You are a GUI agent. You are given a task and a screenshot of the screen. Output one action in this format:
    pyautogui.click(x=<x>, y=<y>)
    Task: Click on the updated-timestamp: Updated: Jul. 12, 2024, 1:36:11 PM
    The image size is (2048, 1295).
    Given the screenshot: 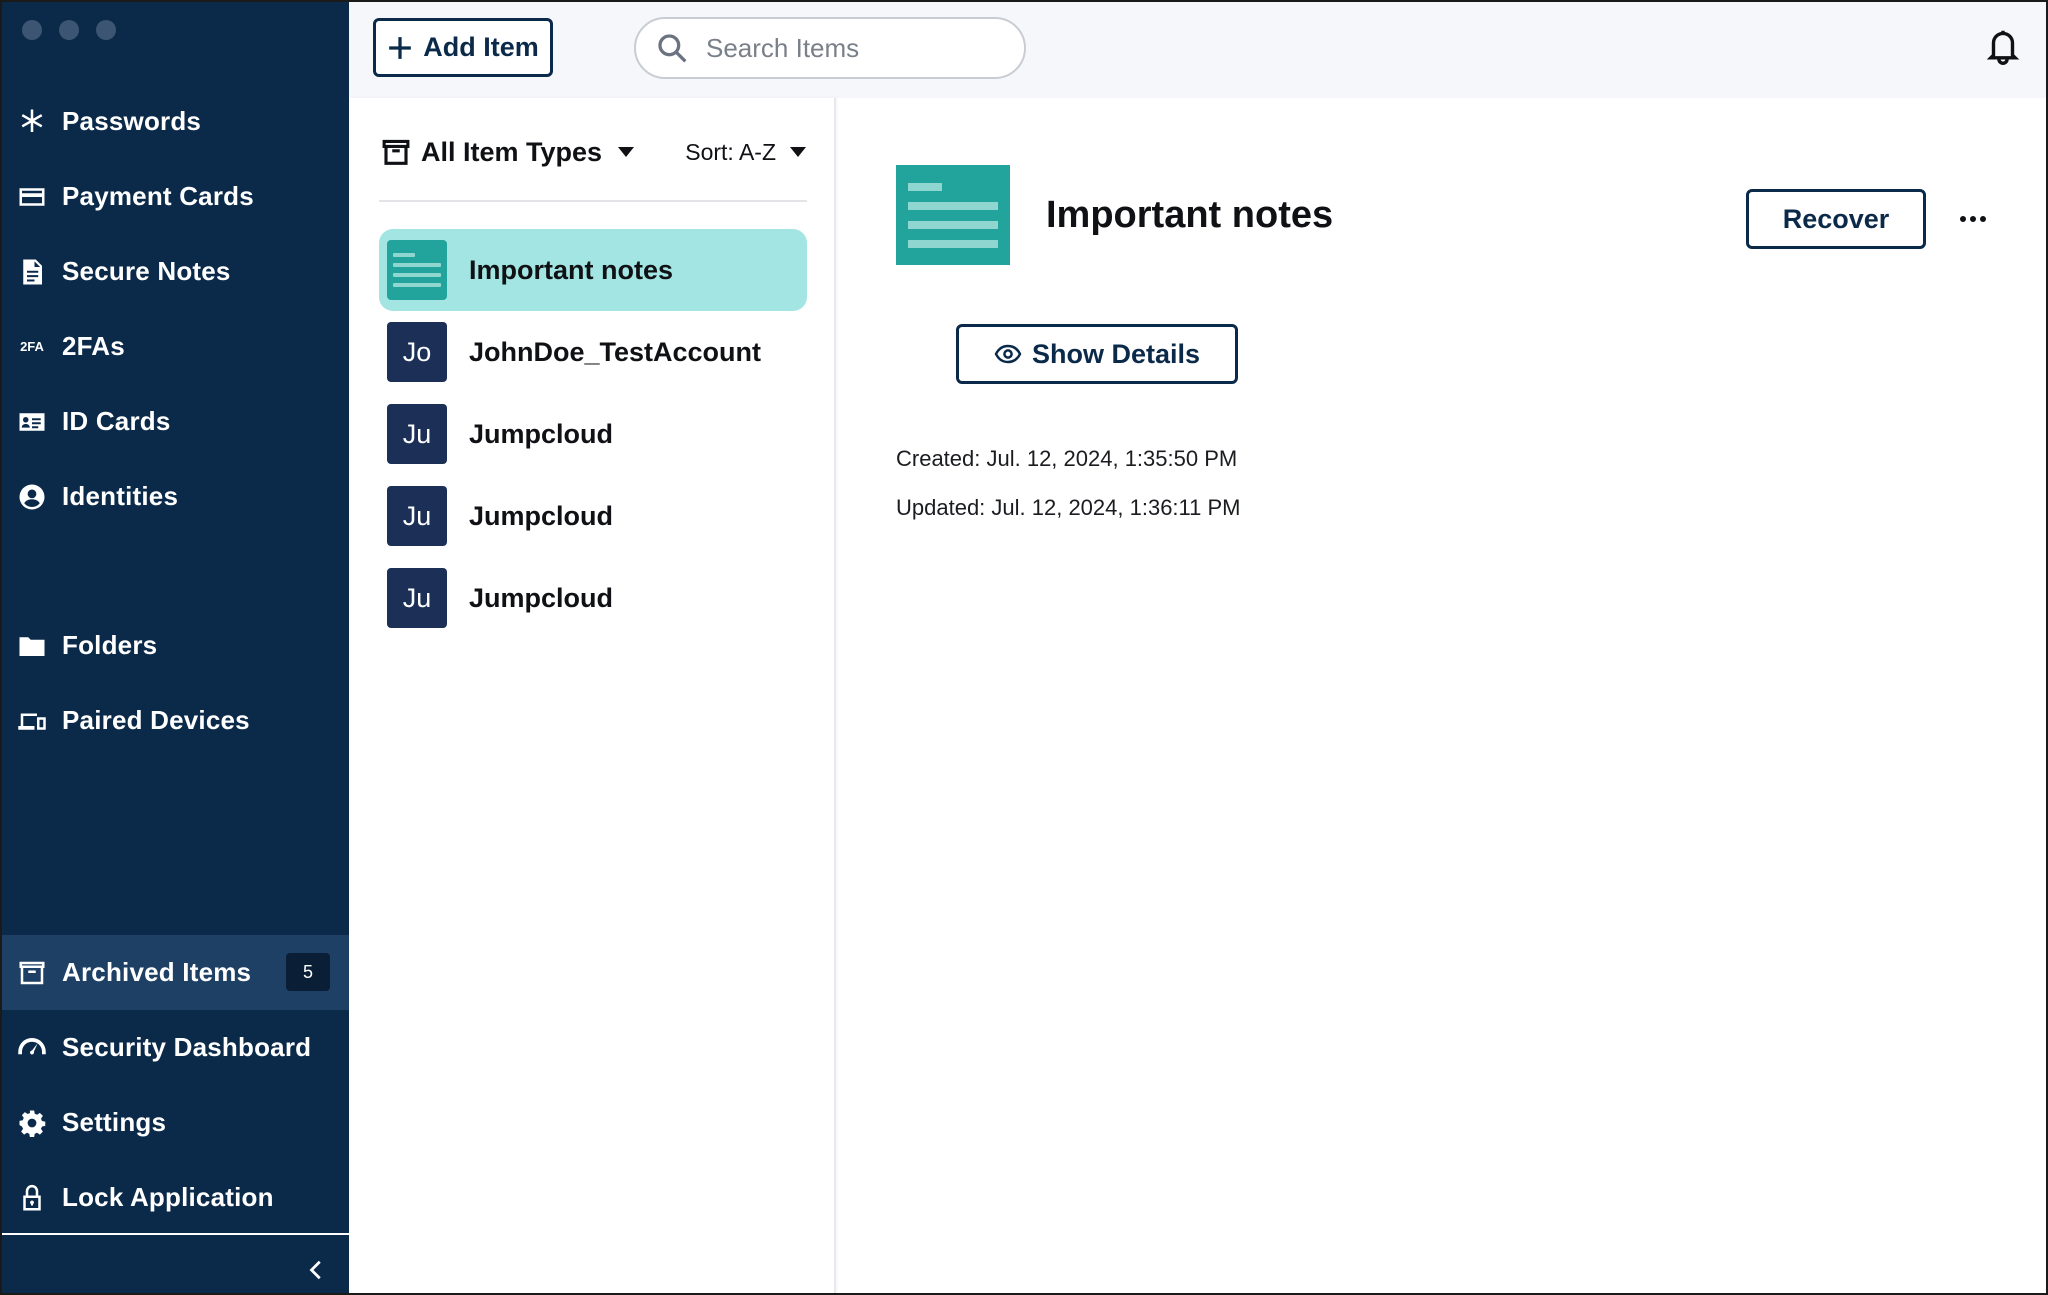 What is the action you would take?
    pyautogui.click(x=1068, y=507)
    